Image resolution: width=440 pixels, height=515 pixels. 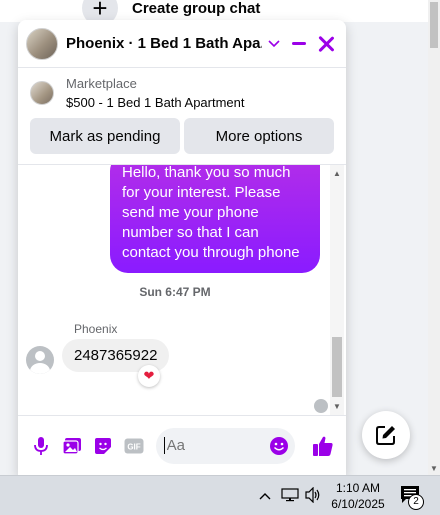 What do you see at coordinates (337, 173) in the screenshot?
I see `scroll-up-arrow-icon: ▲` at bounding box center [337, 173].